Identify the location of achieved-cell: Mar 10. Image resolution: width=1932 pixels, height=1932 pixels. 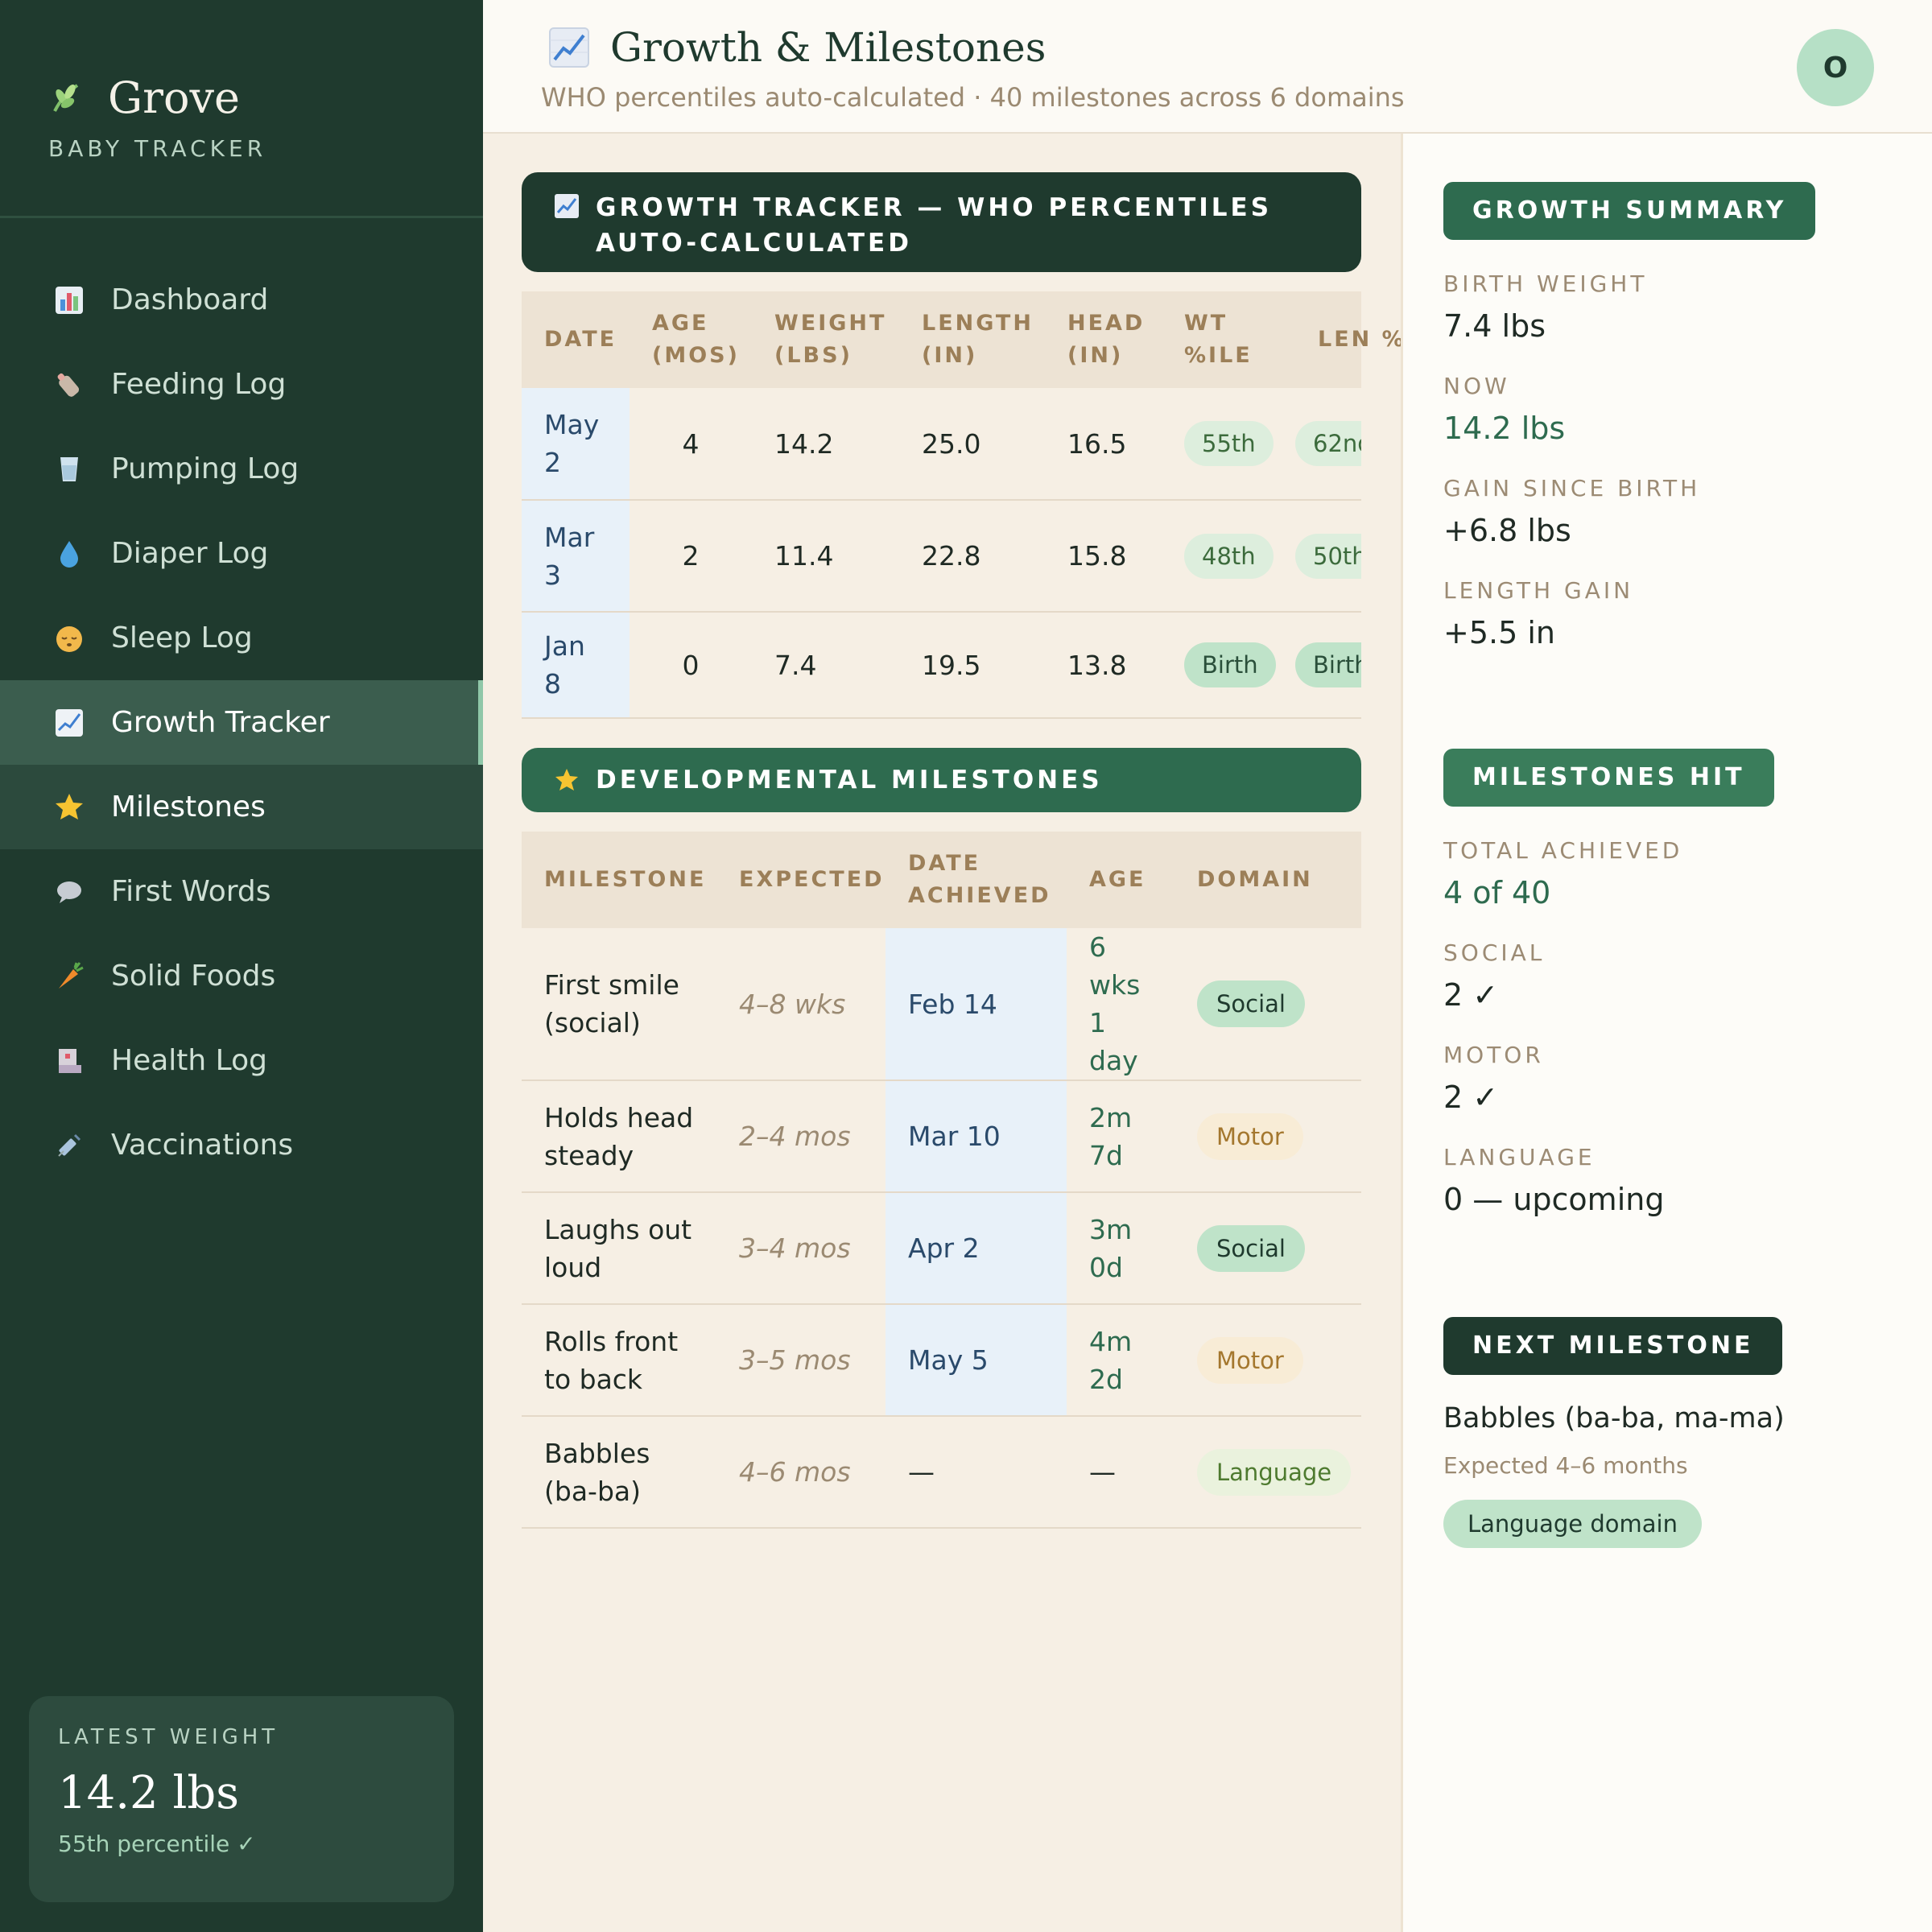
(976, 1136).